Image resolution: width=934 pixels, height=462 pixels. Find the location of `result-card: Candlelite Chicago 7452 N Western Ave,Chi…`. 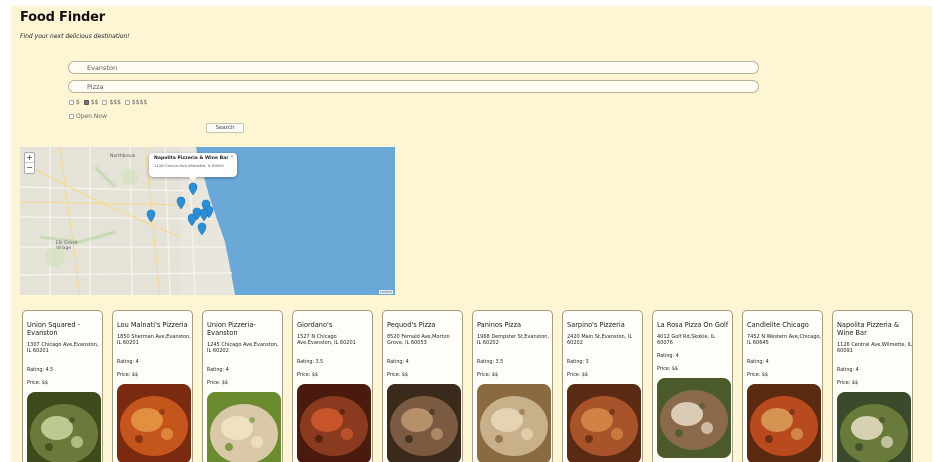

result-card: Candlelite Chicago 7452 N Western Ave,Chi… is located at coordinates (782, 386).